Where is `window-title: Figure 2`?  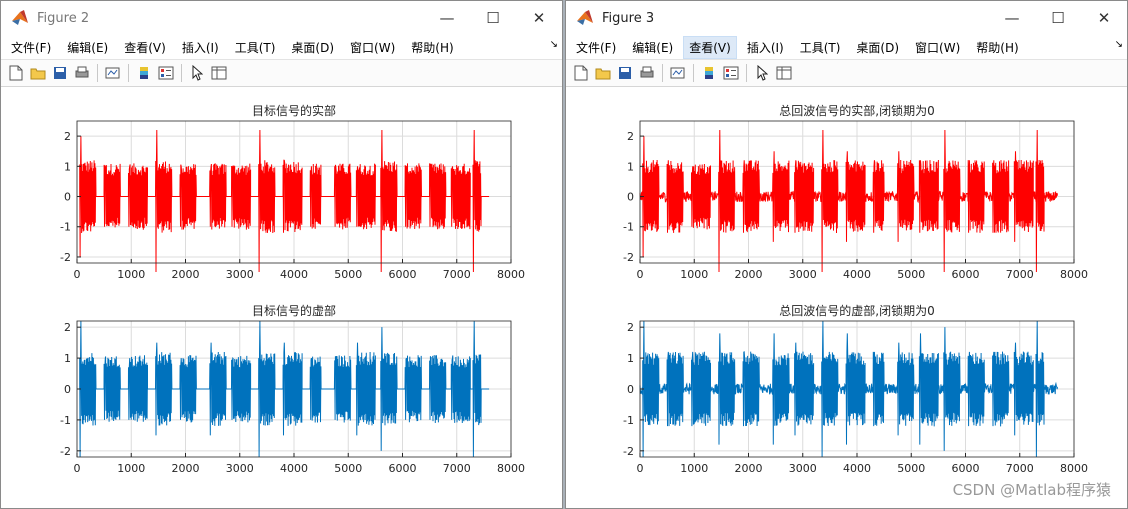
window-title: Figure 2 is located at coordinates (63, 18).